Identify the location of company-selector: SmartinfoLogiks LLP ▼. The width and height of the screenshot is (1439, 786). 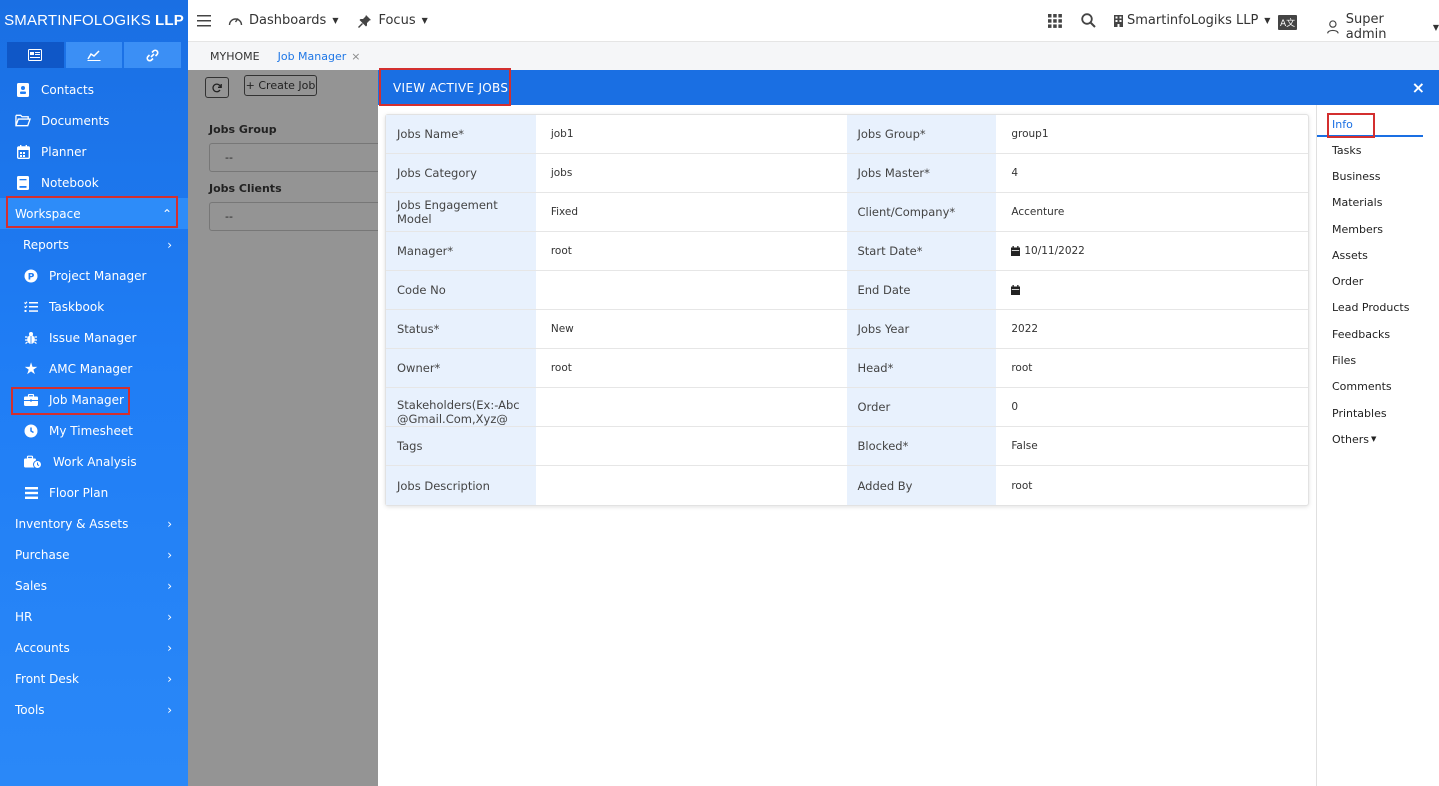
(1192, 20).